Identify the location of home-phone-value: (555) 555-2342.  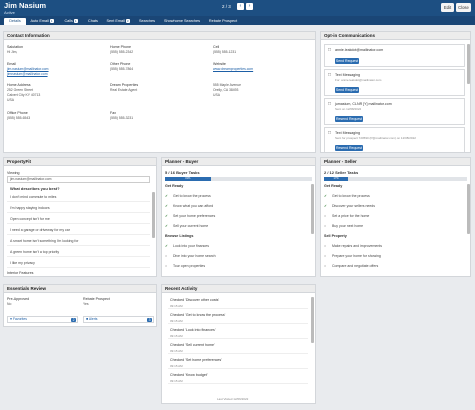
(122, 52).